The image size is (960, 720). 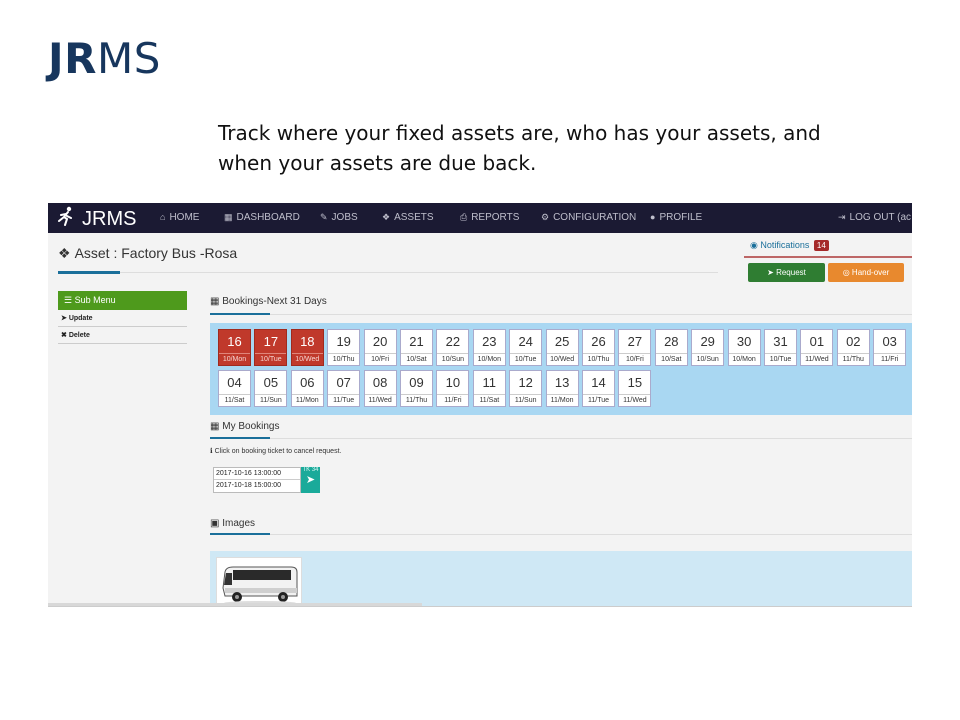 I want to click on calendar-day: 06 11/Mon, so click(x=307, y=388).